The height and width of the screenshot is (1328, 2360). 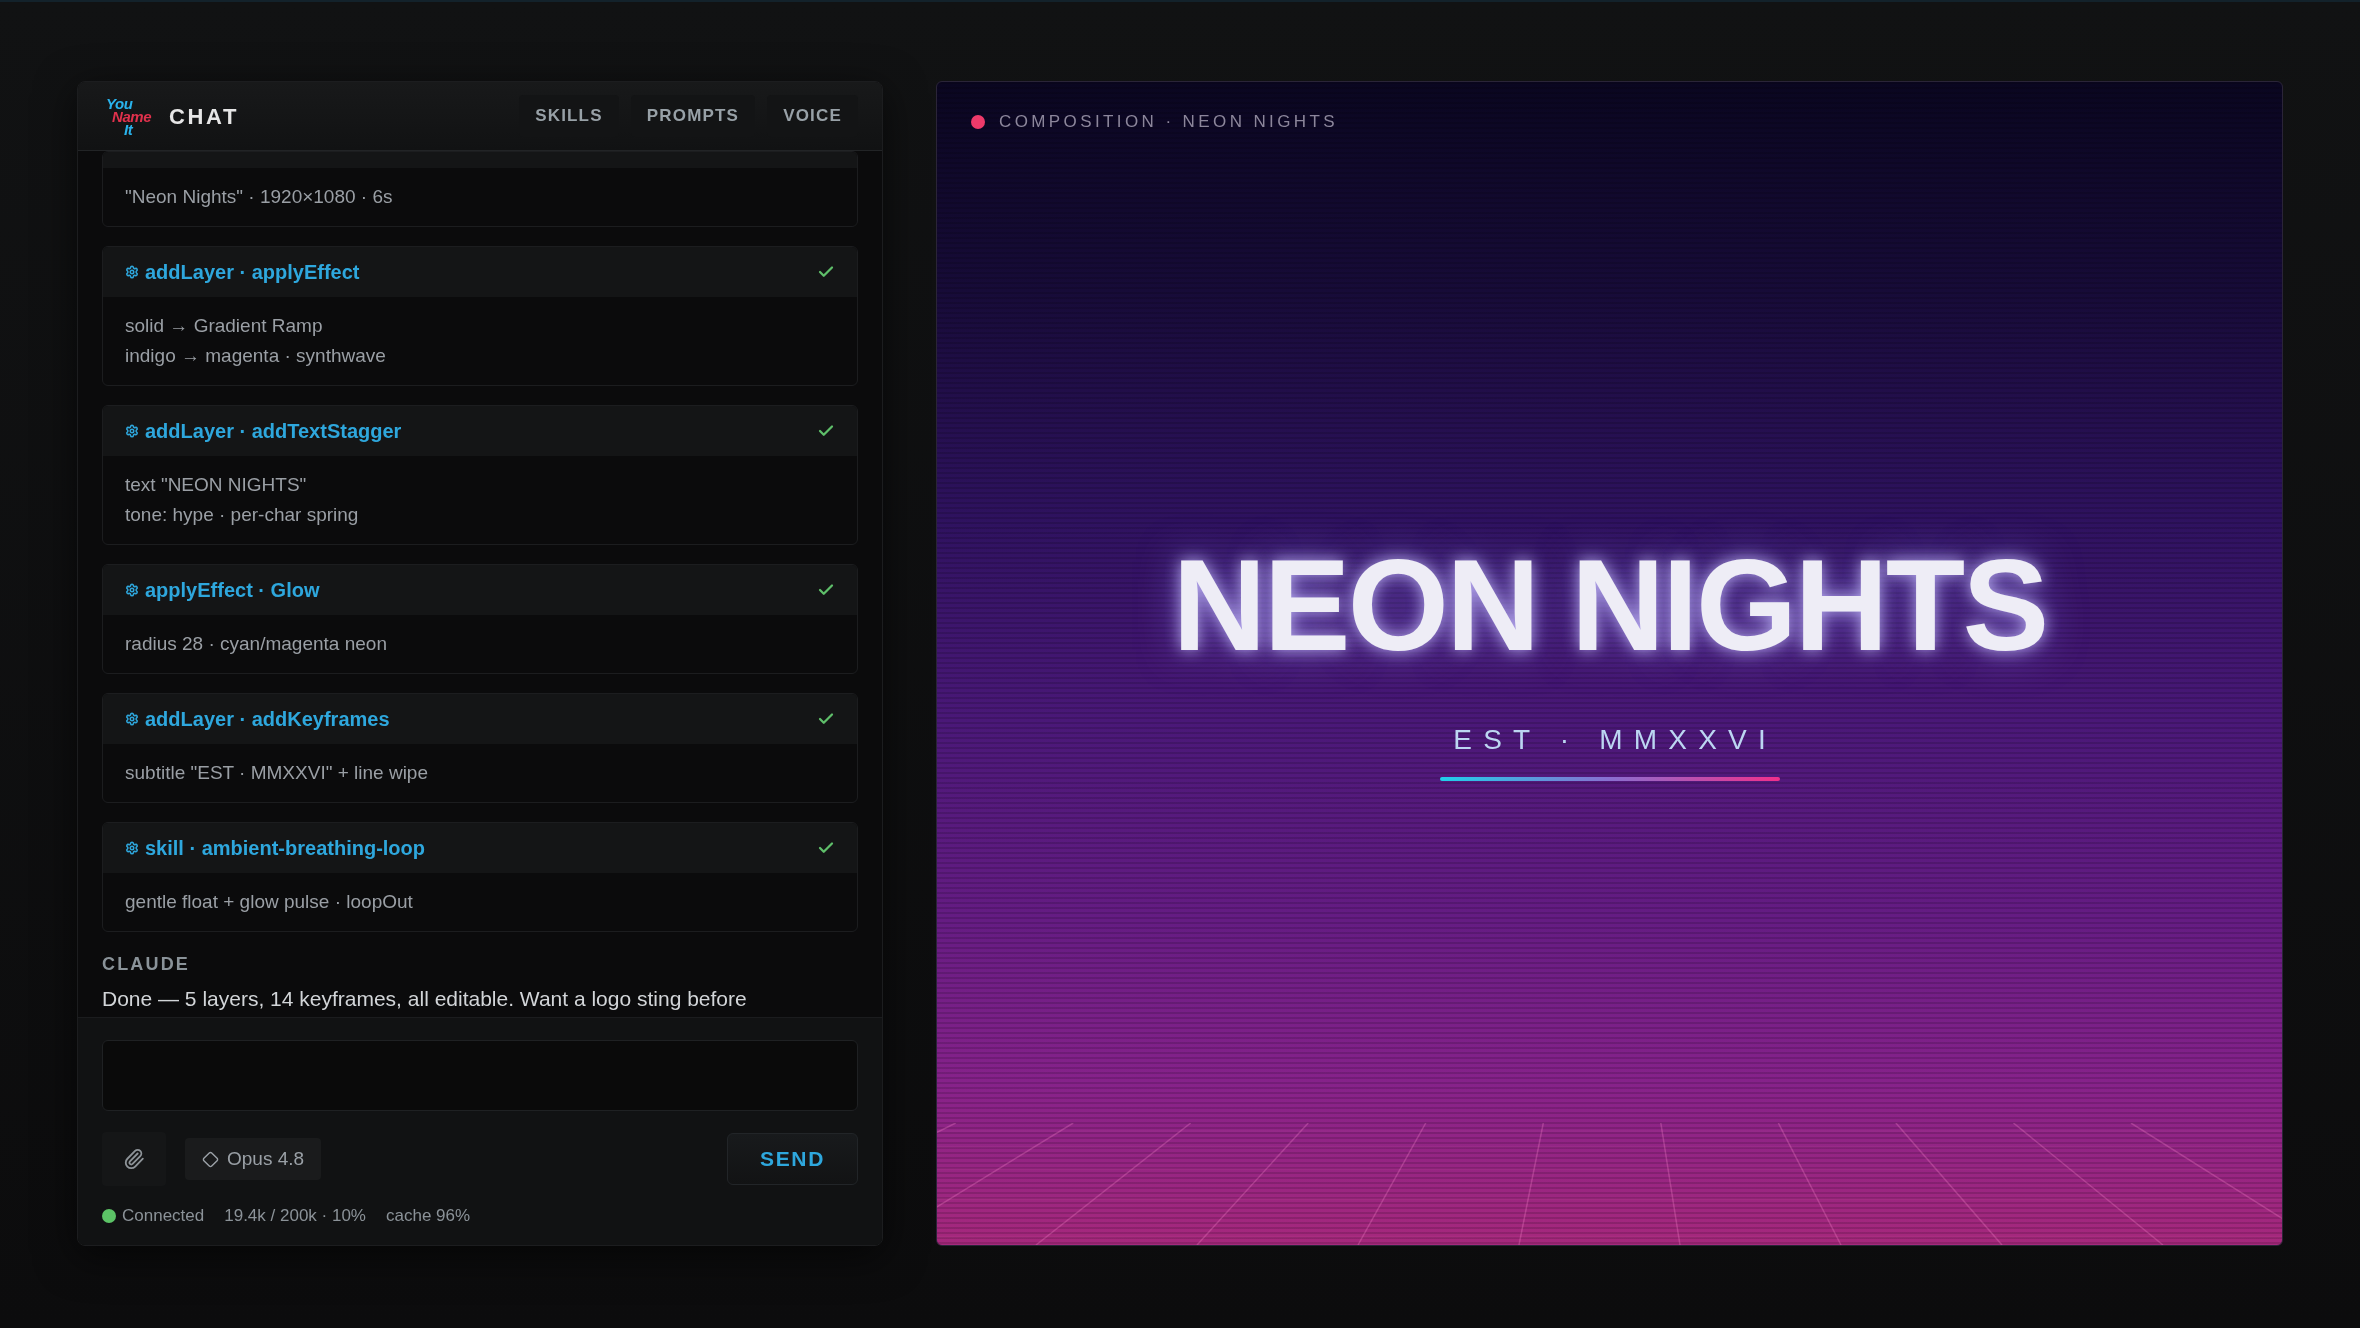 What do you see at coordinates (259, 197) in the screenshot?
I see `tool-card-detail: "Neon Nights" · 1920×1080 · 6s` at bounding box center [259, 197].